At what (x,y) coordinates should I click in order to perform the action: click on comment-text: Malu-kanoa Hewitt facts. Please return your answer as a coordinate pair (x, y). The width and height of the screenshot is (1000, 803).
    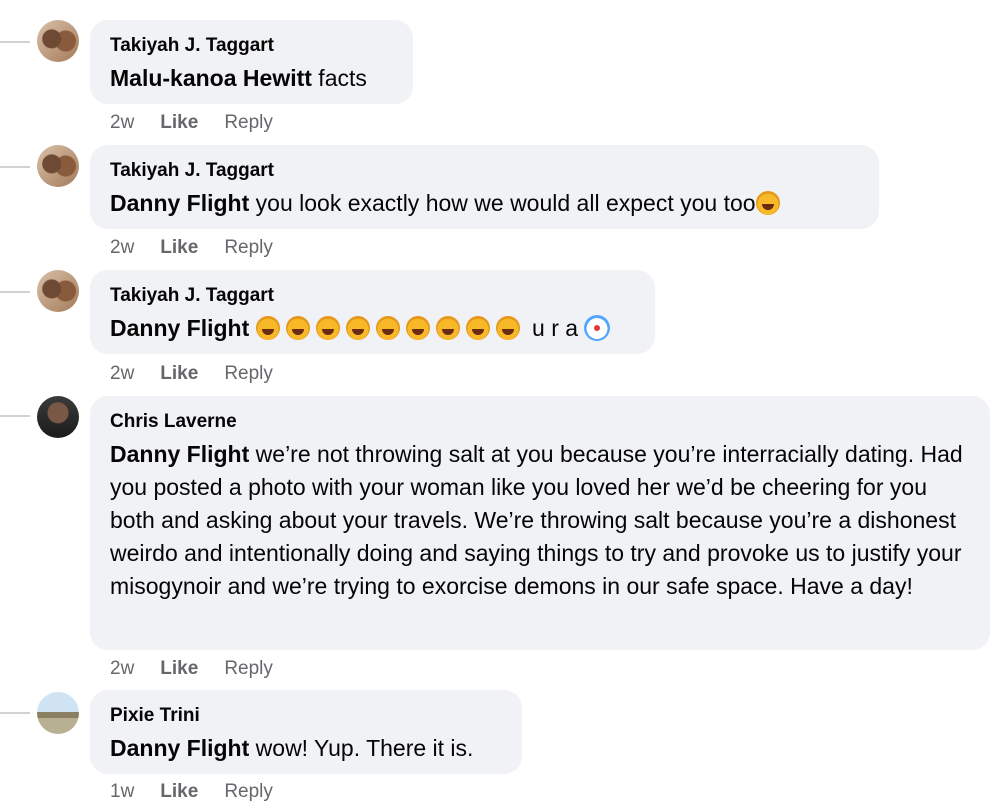
    Looking at the image, I should click on (251, 78).